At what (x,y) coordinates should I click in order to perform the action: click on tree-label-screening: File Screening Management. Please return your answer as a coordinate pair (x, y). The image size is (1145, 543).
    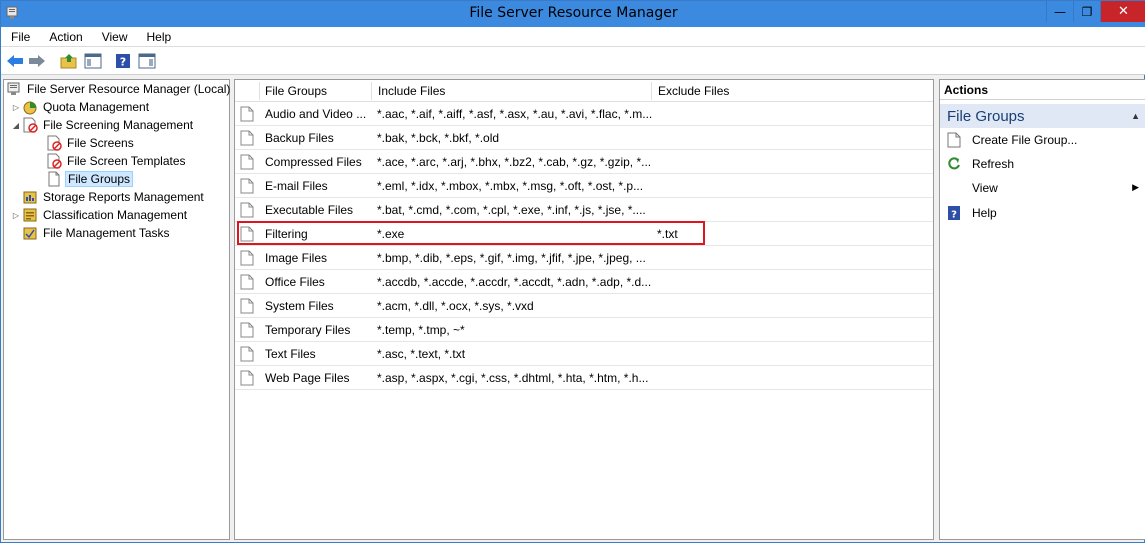
    Looking at the image, I should click on (118, 125).